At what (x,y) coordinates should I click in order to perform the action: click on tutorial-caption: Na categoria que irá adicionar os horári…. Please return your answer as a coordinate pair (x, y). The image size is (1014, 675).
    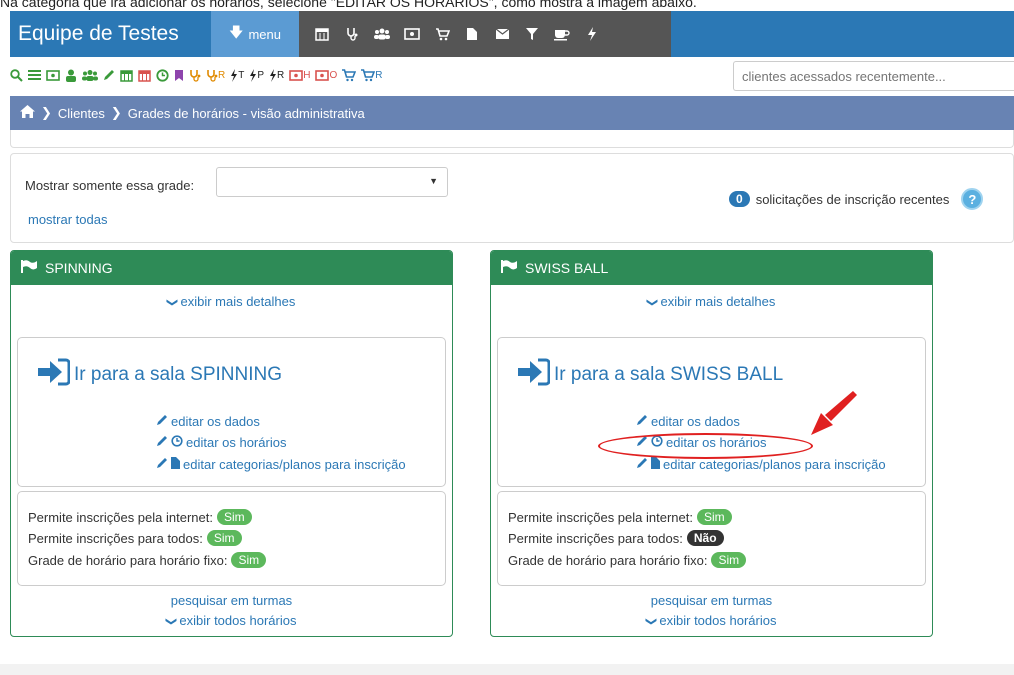
    Looking at the image, I should click on (348, 5).